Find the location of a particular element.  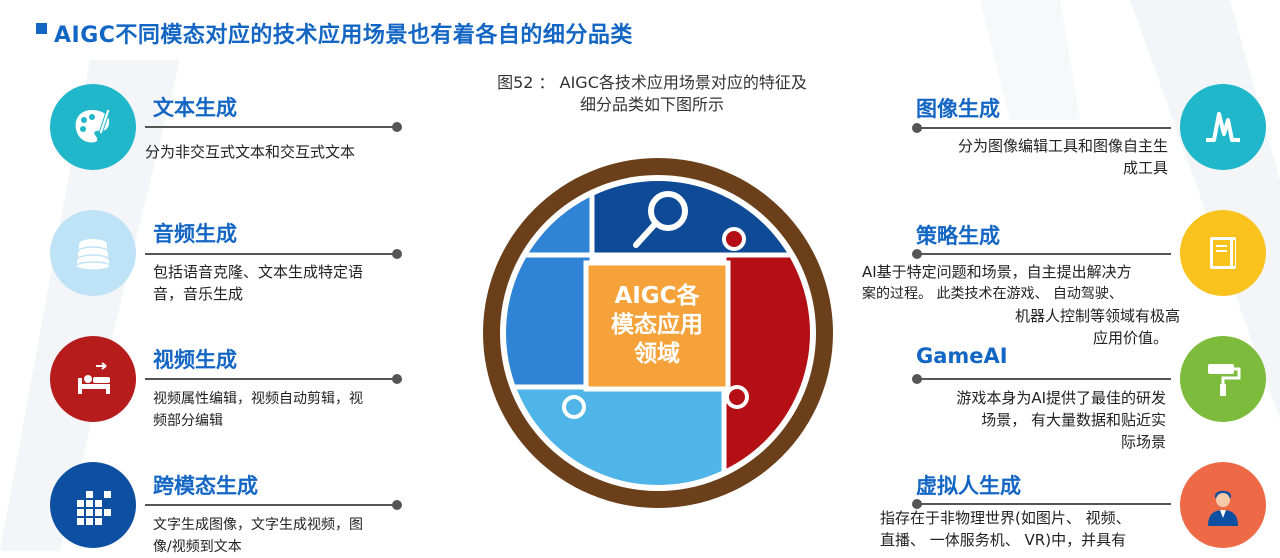

strategy-gen-title: 策略生成 is located at coordinates (958, 236).